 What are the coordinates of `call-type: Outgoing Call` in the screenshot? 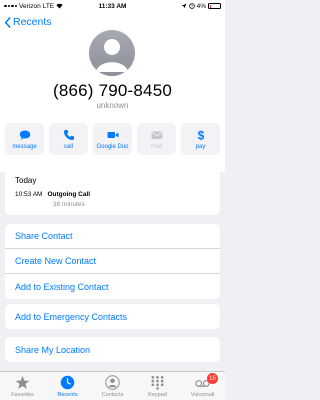 It's located at (69, 194).